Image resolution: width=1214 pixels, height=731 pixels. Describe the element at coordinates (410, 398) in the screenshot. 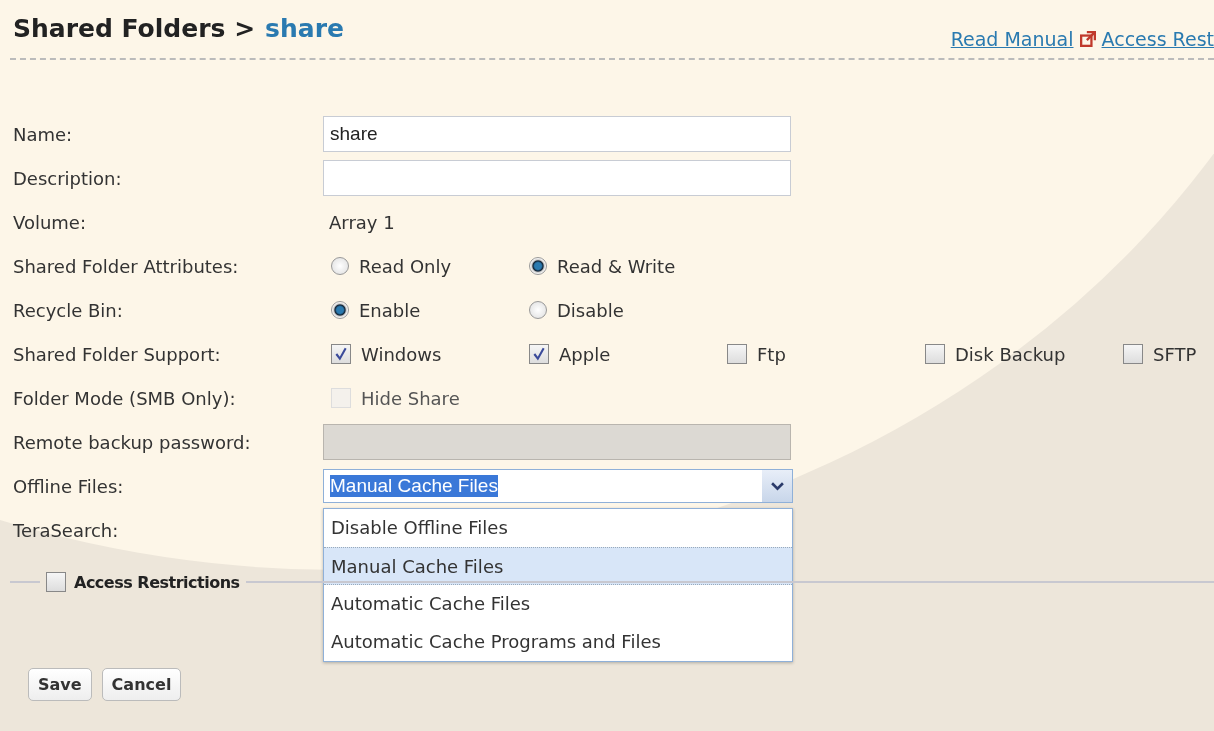

I see `option-label: Hide Share` at that location.